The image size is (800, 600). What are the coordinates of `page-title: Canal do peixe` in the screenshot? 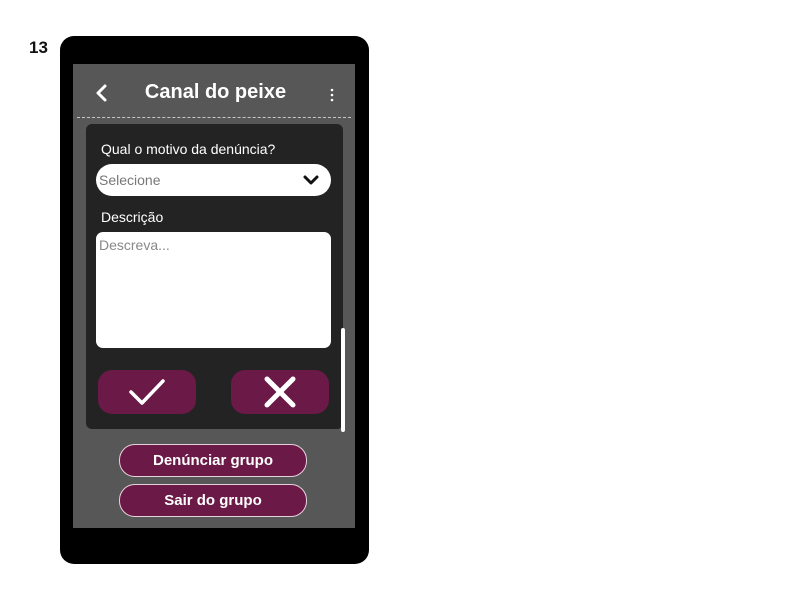 It's located at (215, 92).